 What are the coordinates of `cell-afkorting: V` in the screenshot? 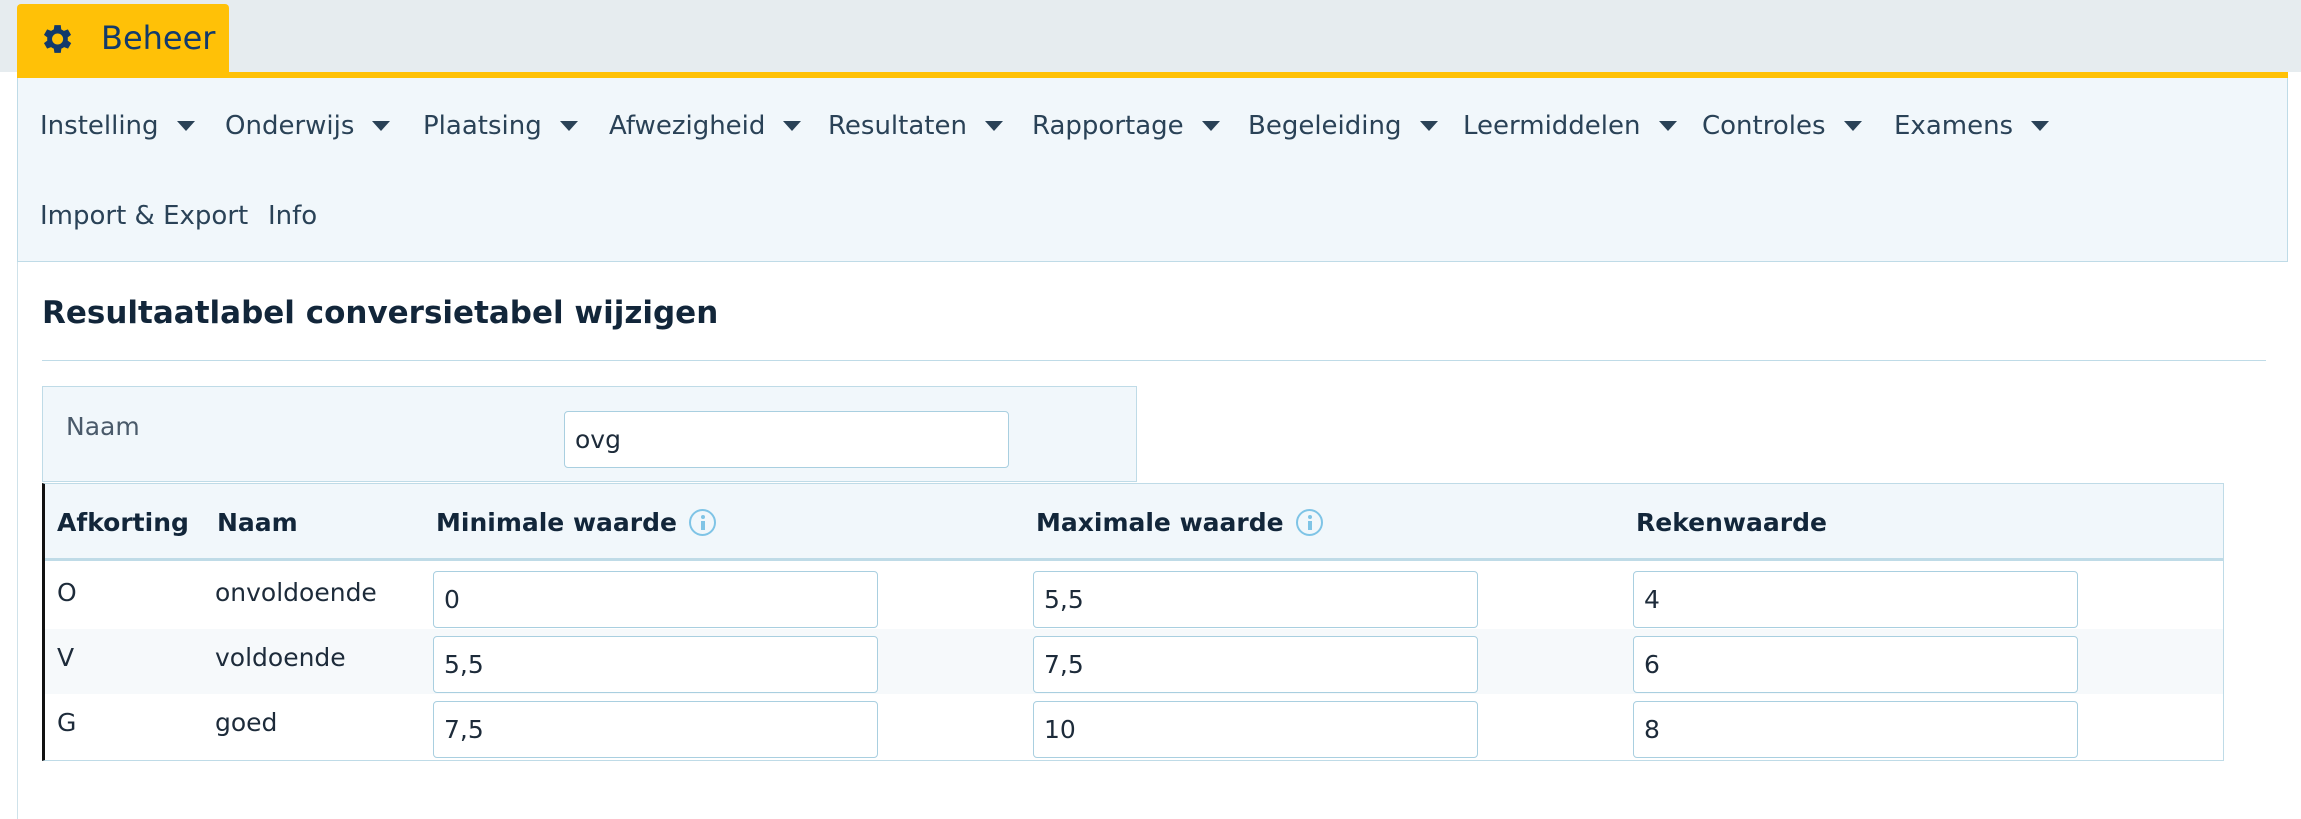 It's located at (66, 657).